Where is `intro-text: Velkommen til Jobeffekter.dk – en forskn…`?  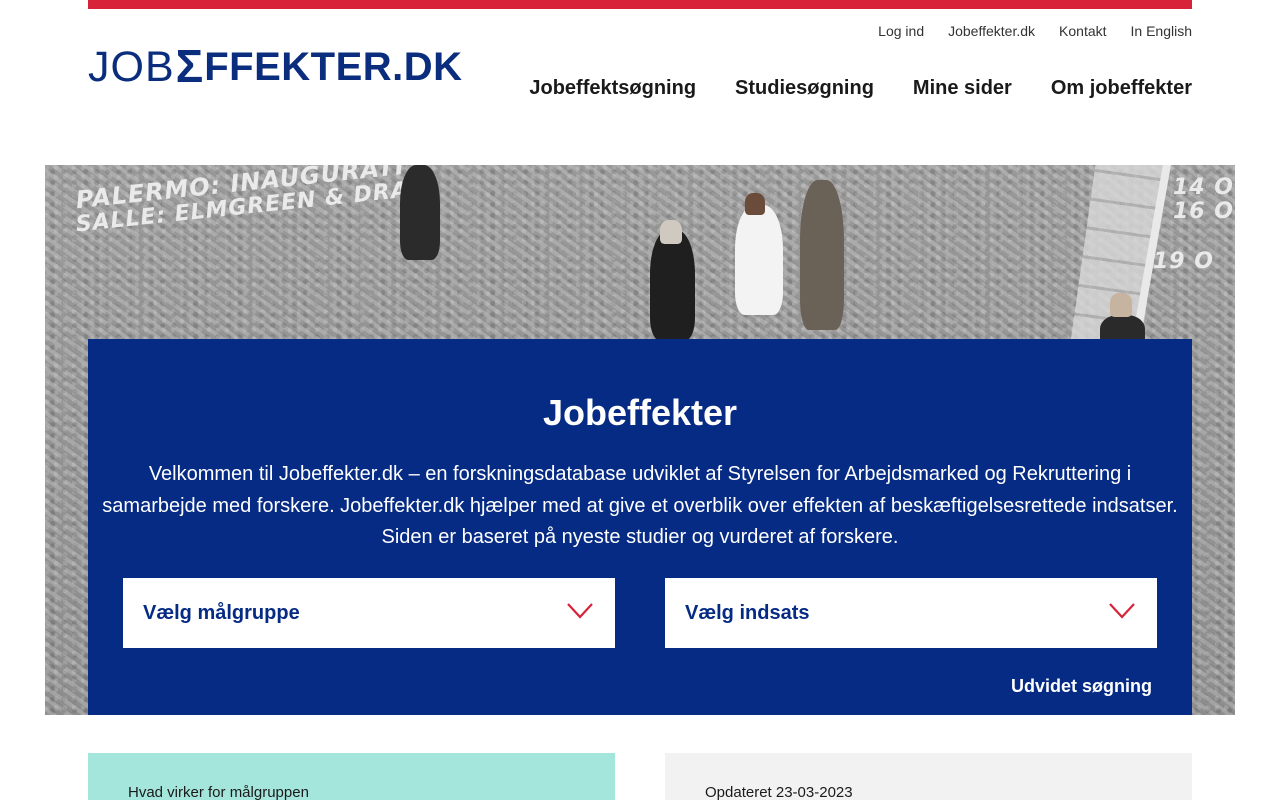 intro-text: Velkommen til Jobeffekter.dk – en forskn… is located at coordinates (640, 505).